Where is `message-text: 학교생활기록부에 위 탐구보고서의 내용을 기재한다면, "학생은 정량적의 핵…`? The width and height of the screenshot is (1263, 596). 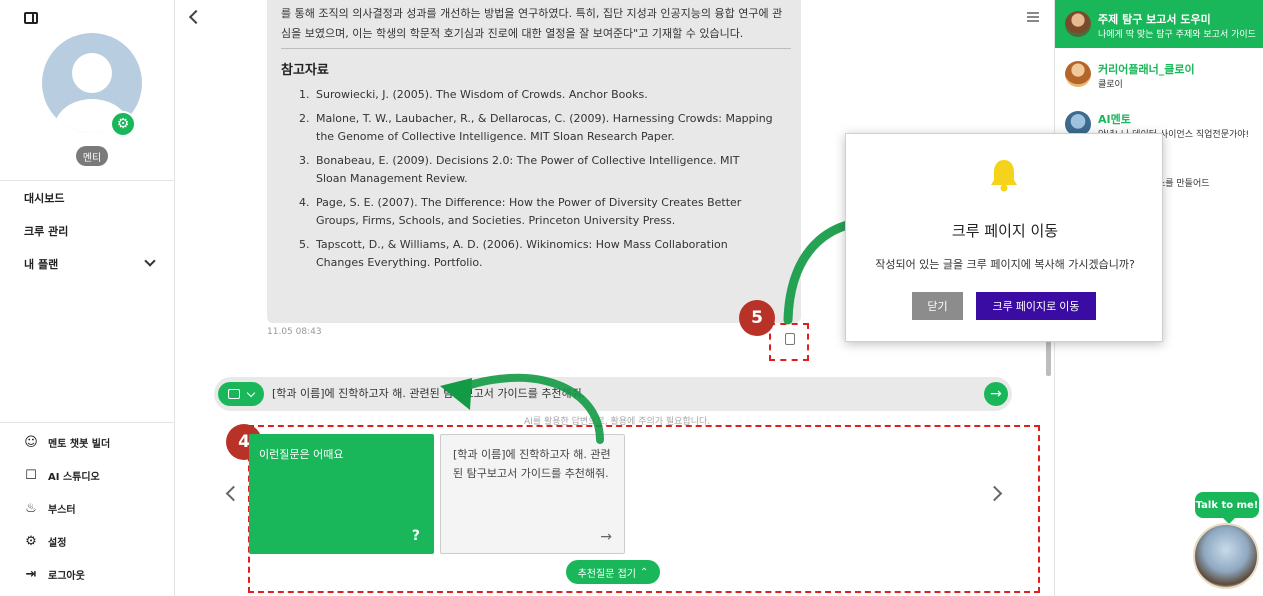 message-text: 학교생활기록부에 위 탐구보고서의 내용을 기재한다면, "학생은 정량적의 핵… is located at coordinates (532, 23).